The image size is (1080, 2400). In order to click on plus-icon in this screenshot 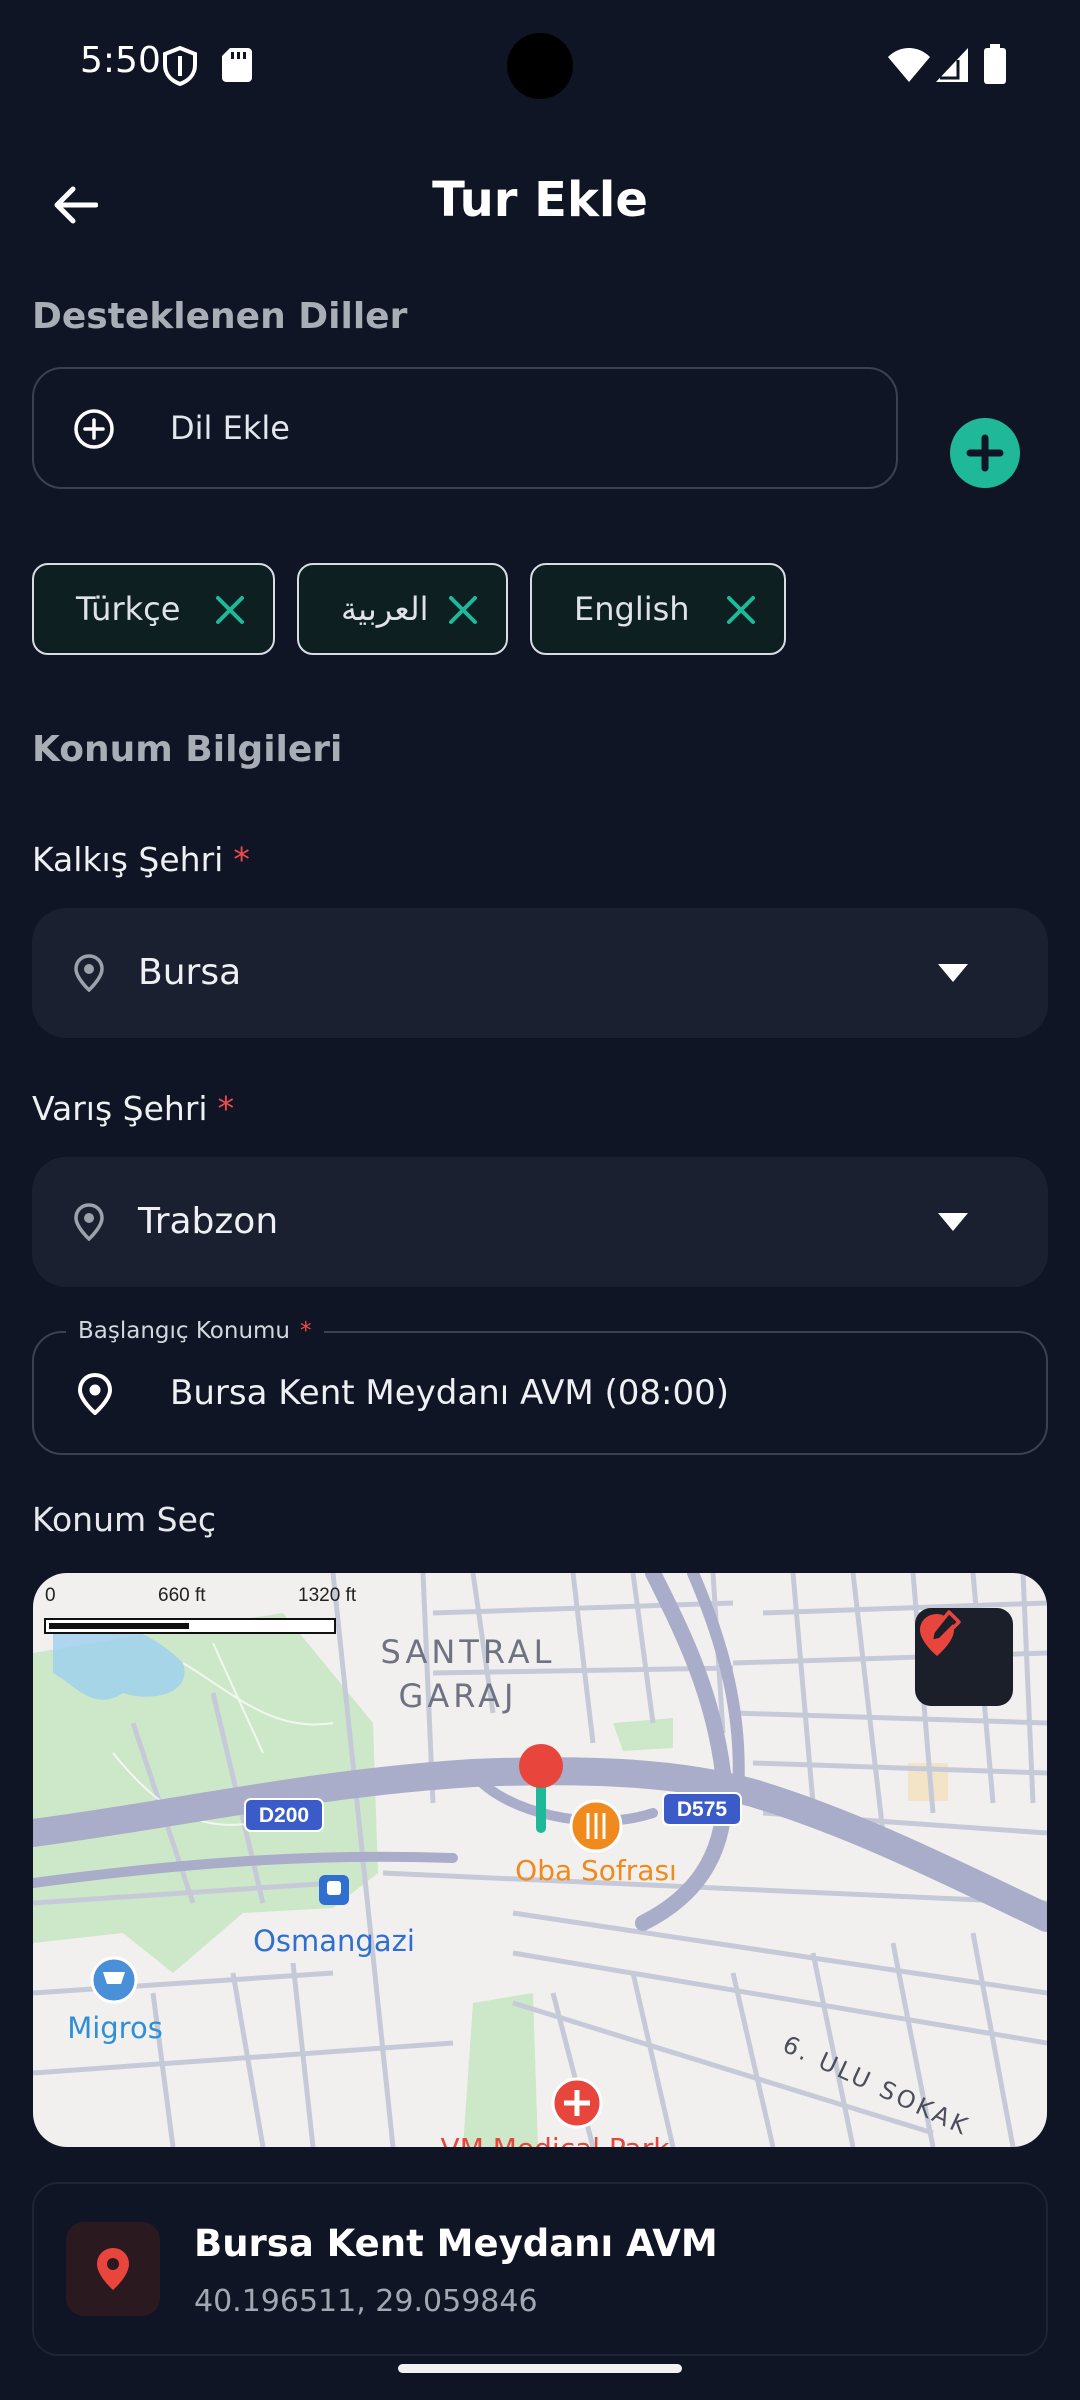, I will do `click(985, 453)`.